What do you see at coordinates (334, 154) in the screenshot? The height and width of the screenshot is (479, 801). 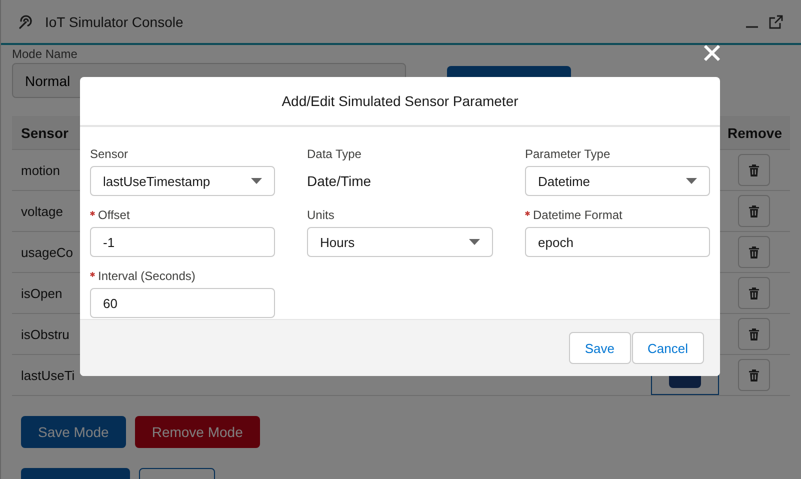 I see `field-label: Data Type` at bounding box center [334, 154].